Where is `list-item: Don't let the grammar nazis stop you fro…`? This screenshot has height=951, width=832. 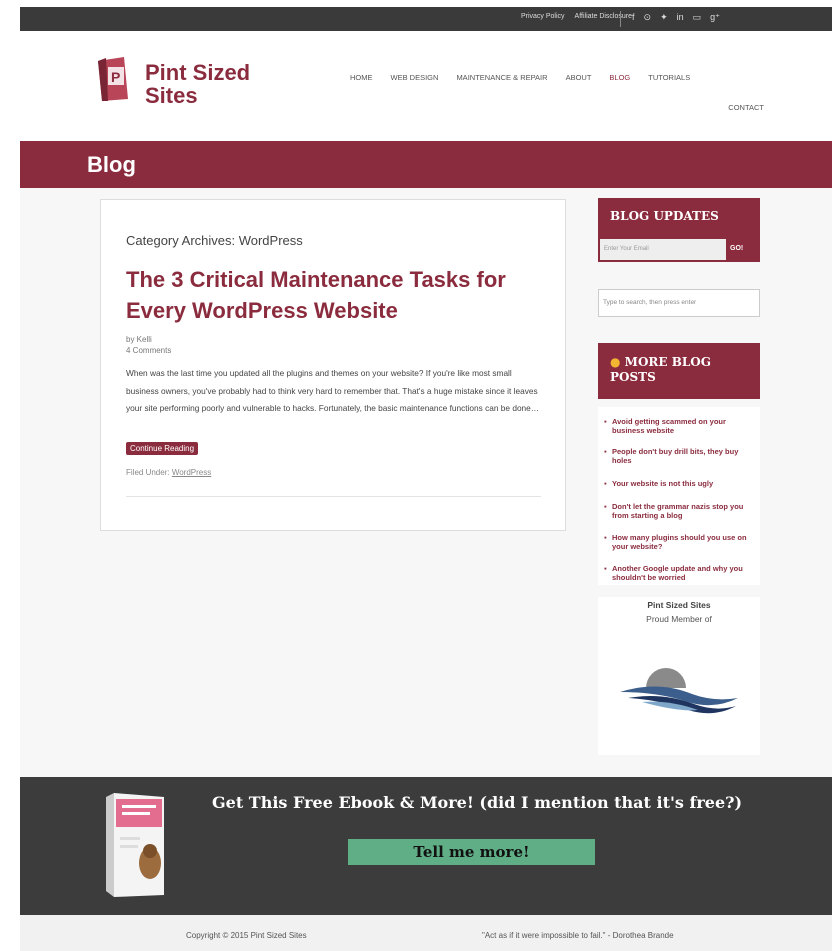
list-item: Don't let the grammar nazis stop you fro… is located at coordinates (680, 511).